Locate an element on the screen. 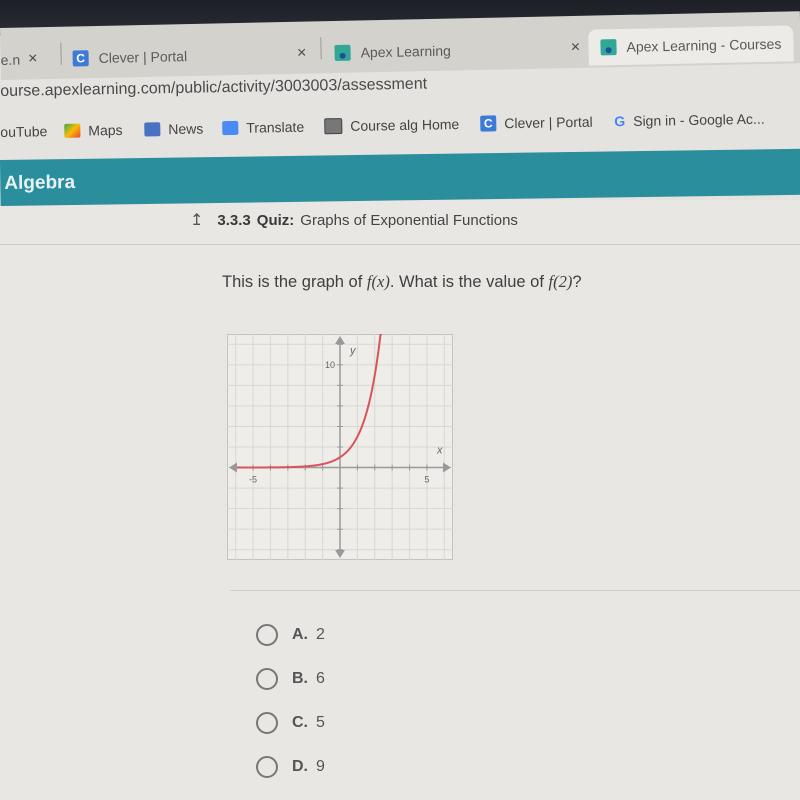 This screenshot has height=800, width=800. tab-clever-portal: C Clever | Portal × is located at coordinates (189, 56).